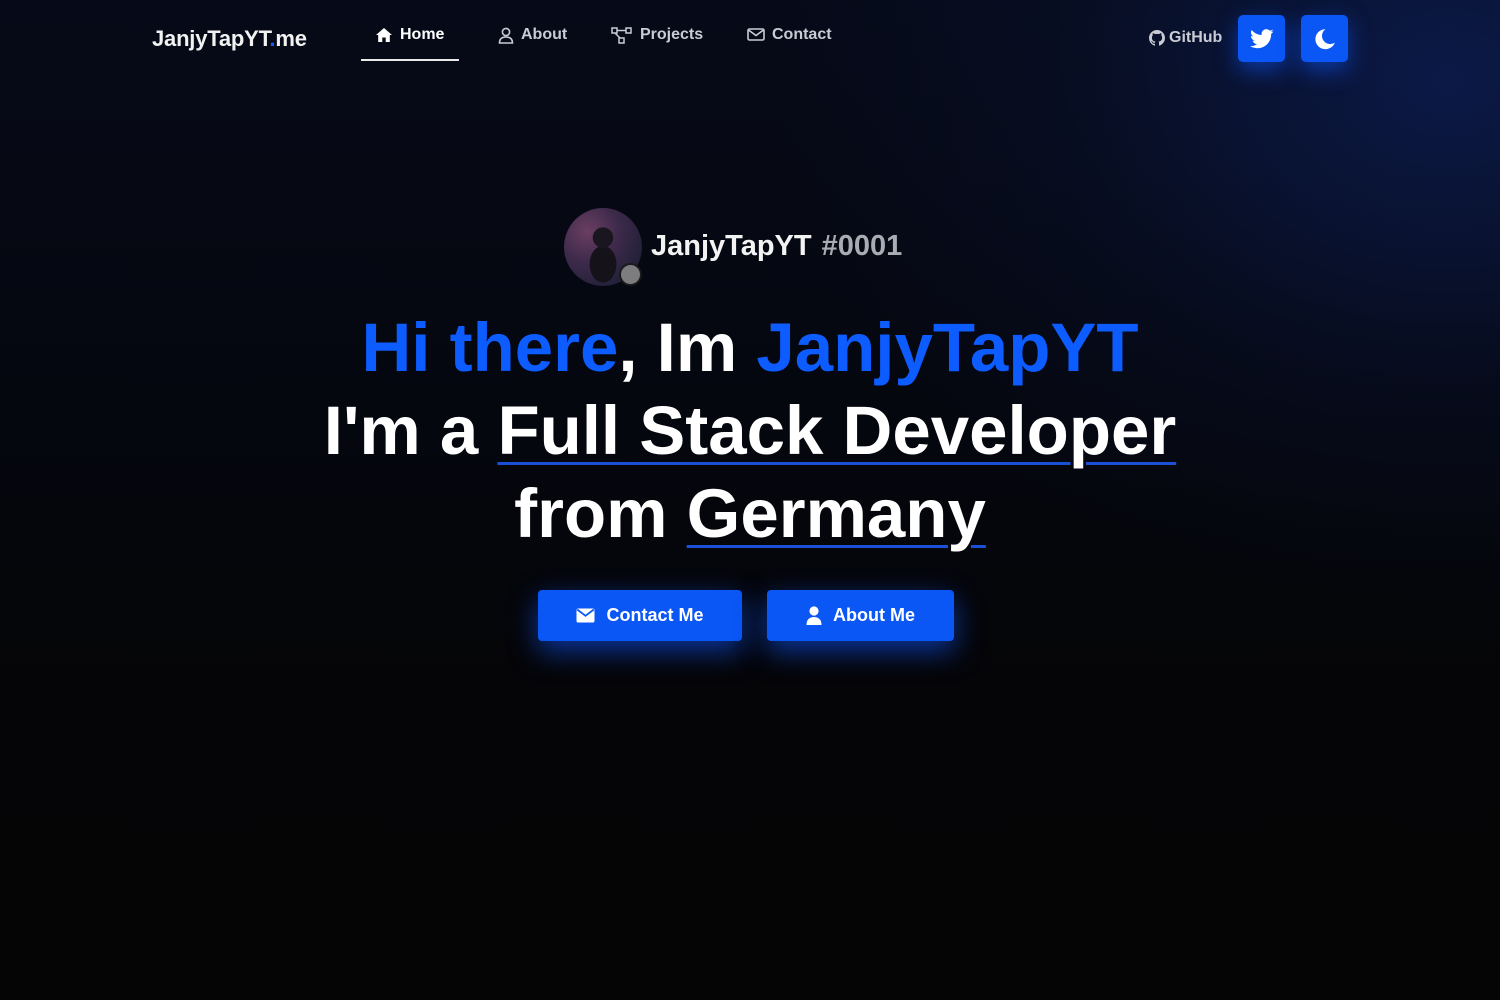 The image size is (1500, 1000). Describe the element at coordinates (874, 615) in the screenshot. I see `about-me-label: About Me` at that location.